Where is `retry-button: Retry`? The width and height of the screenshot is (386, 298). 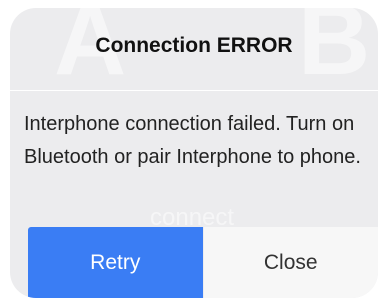 retry-button: Retry is located at coordinates (115, 262).